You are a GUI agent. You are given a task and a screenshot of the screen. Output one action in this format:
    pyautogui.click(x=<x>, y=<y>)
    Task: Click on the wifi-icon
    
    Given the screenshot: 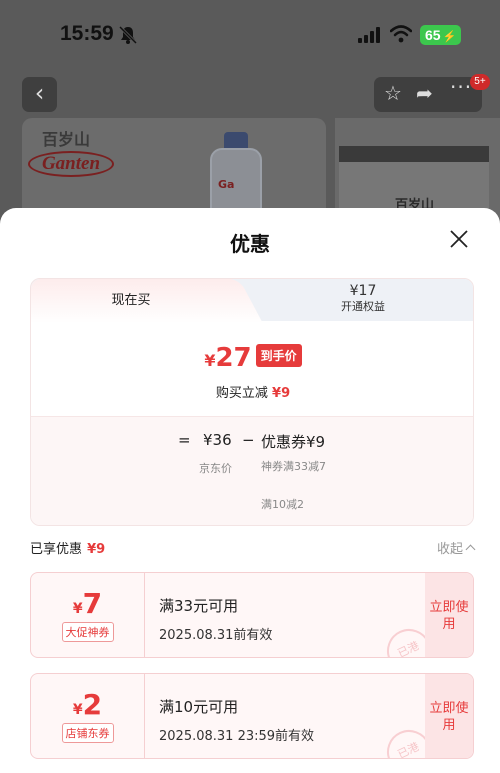 What is the action you would take?
    pyautogui.click(x=401, y=34)
    